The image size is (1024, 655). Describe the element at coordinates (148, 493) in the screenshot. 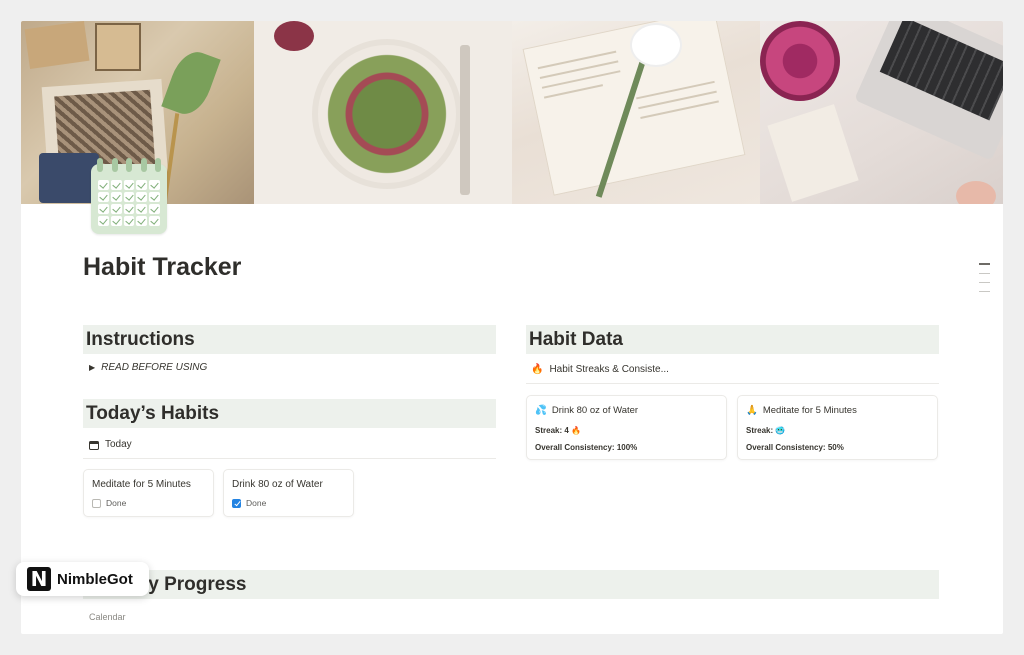

I see `habit-card-meditate: Meditate for 5 Minutes Done` at that location.